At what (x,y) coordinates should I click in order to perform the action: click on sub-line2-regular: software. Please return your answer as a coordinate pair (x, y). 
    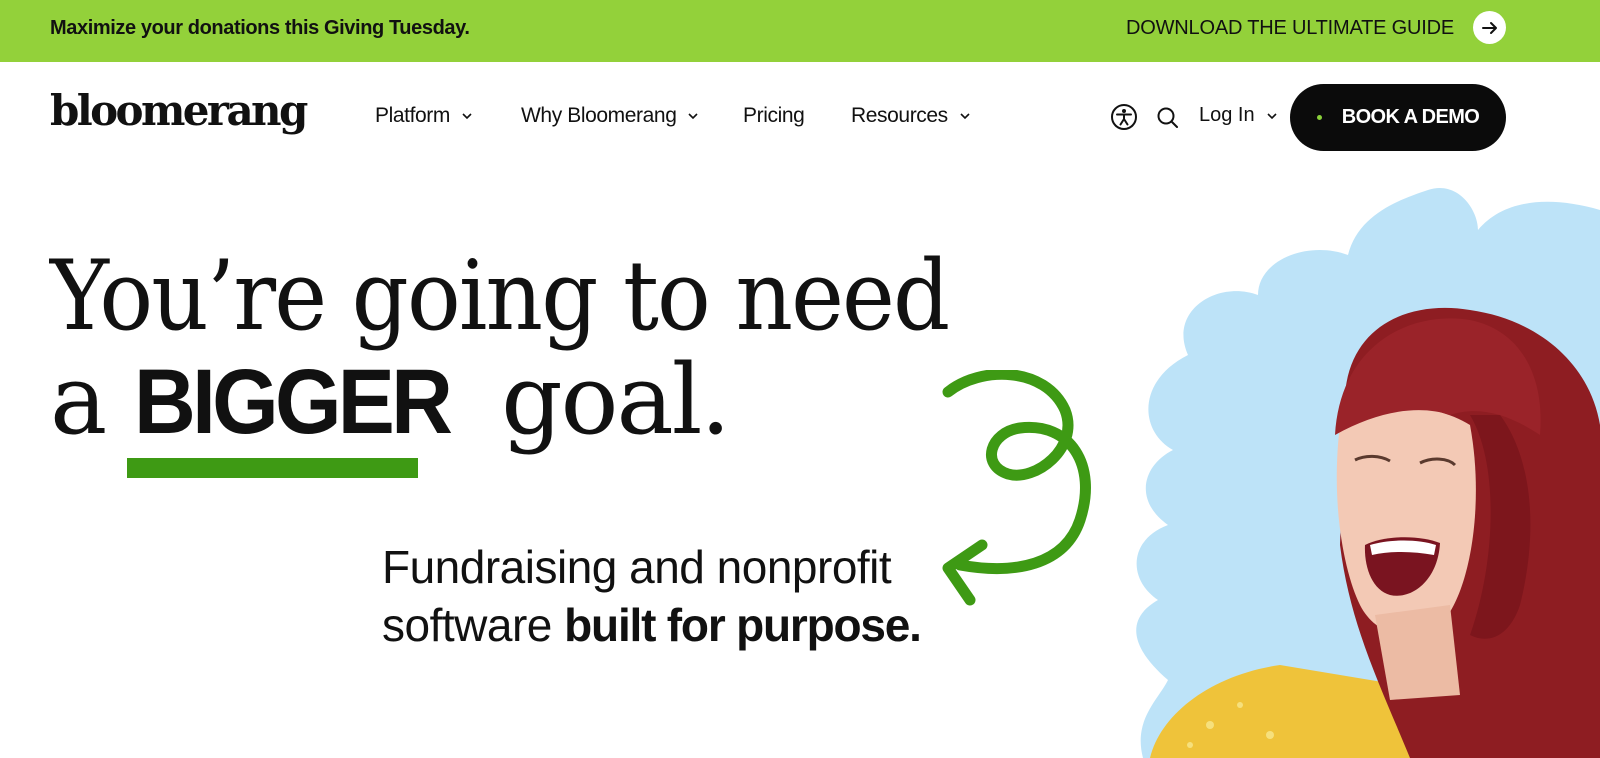
    Looking at the image, I should click on (467, 625).